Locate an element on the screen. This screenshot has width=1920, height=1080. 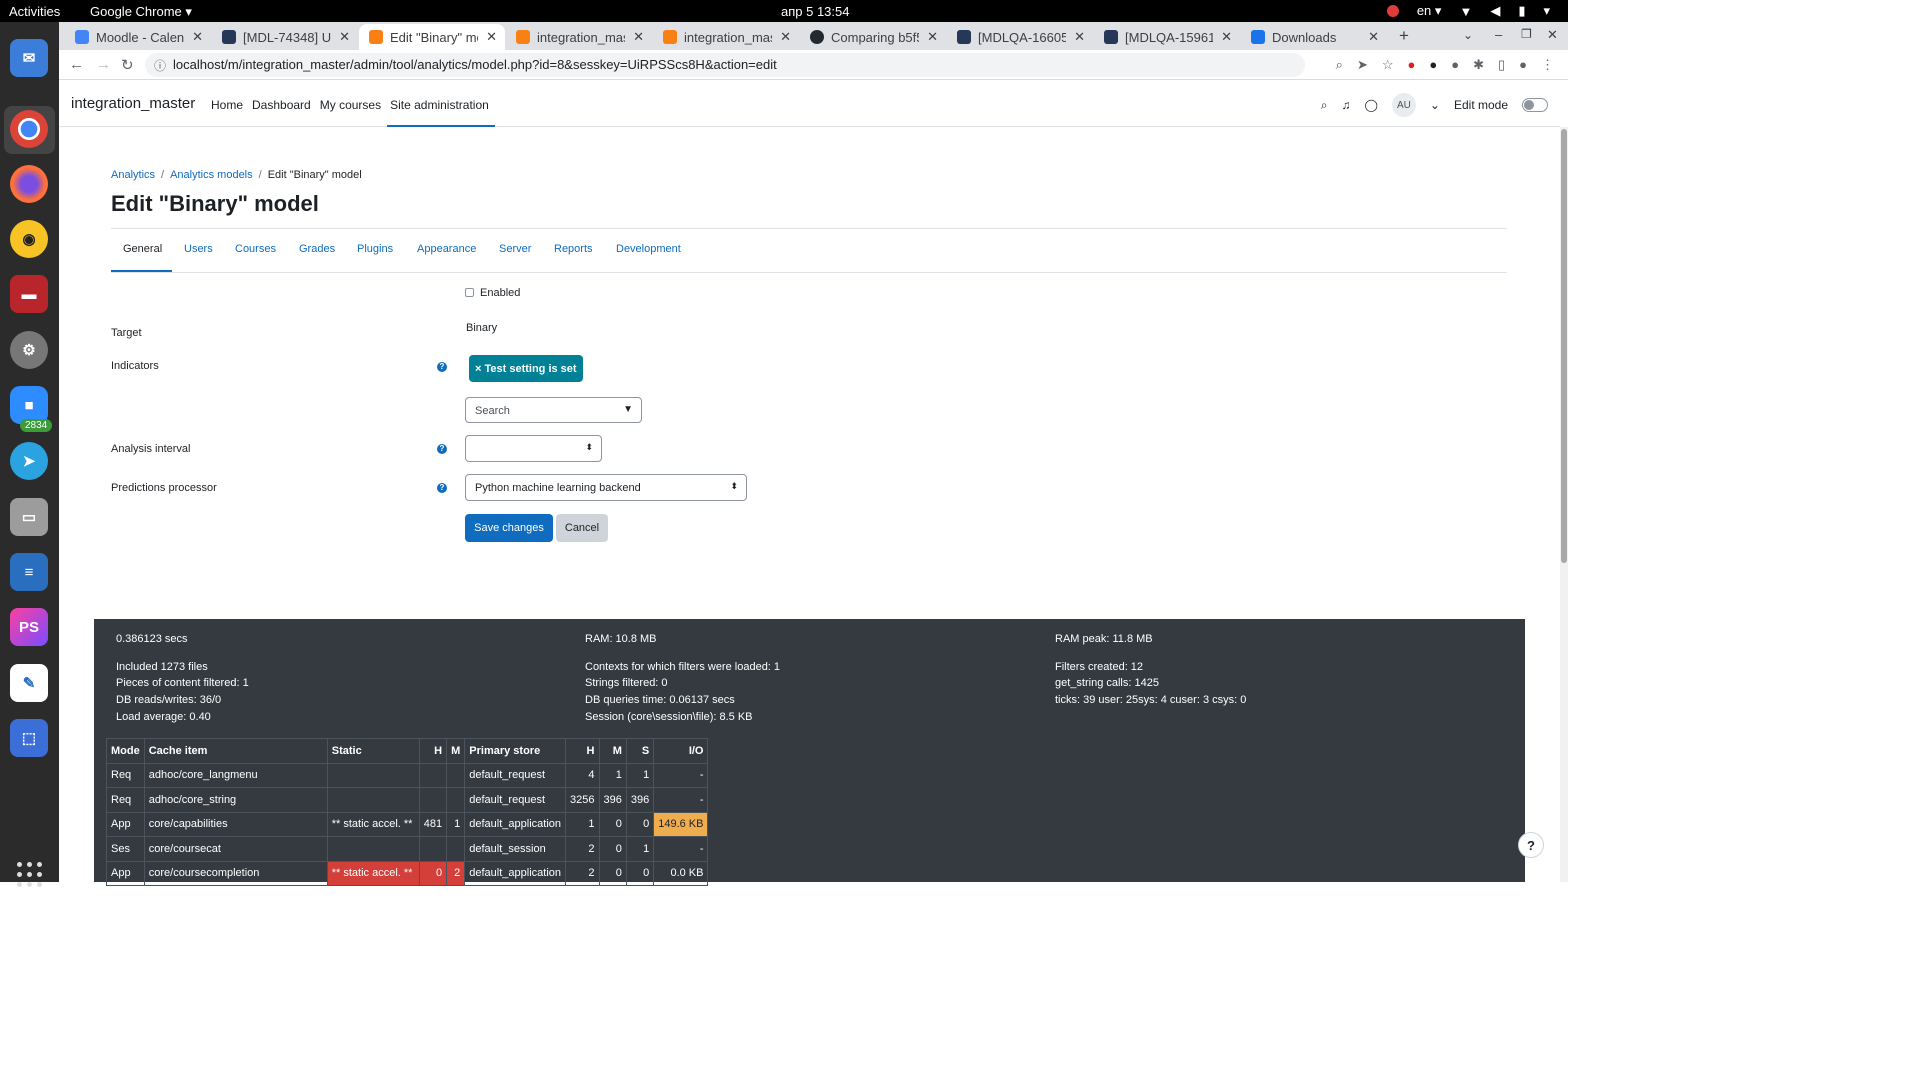
back-icon: ← is located at coordinates (76, 64).